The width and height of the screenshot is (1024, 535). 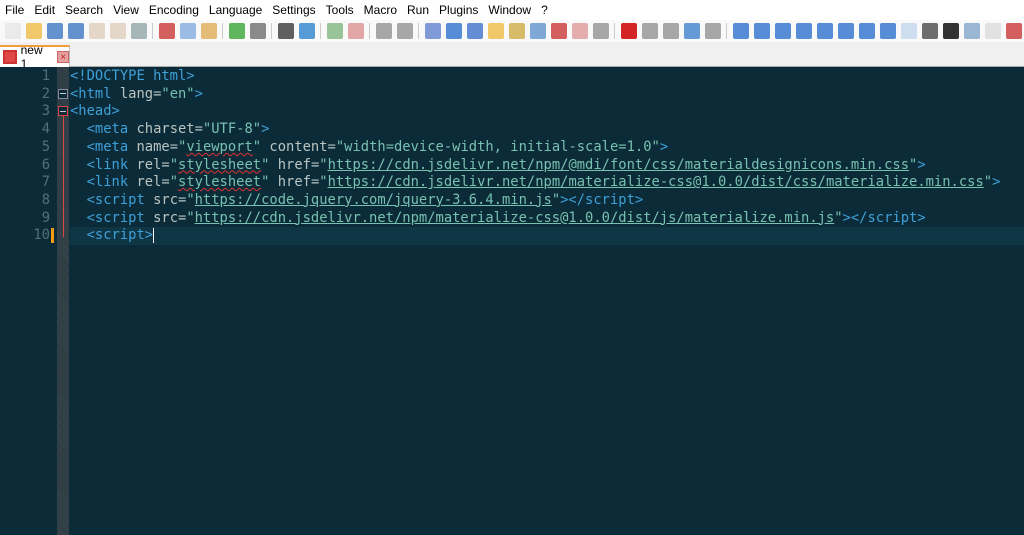 I want to click on plugin-8-icon, so click(x=1013, y=31).